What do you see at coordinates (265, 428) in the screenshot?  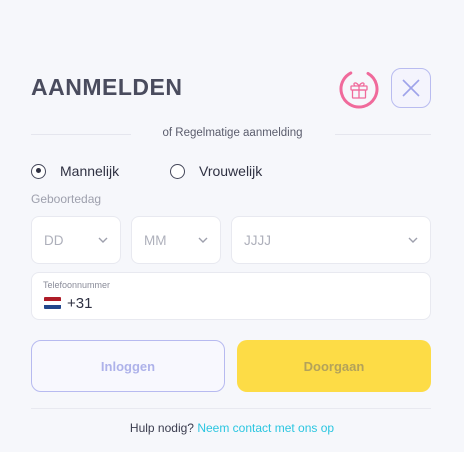 I see `contact-link: Neem contact met ons op` at bounding box center [265, 428].